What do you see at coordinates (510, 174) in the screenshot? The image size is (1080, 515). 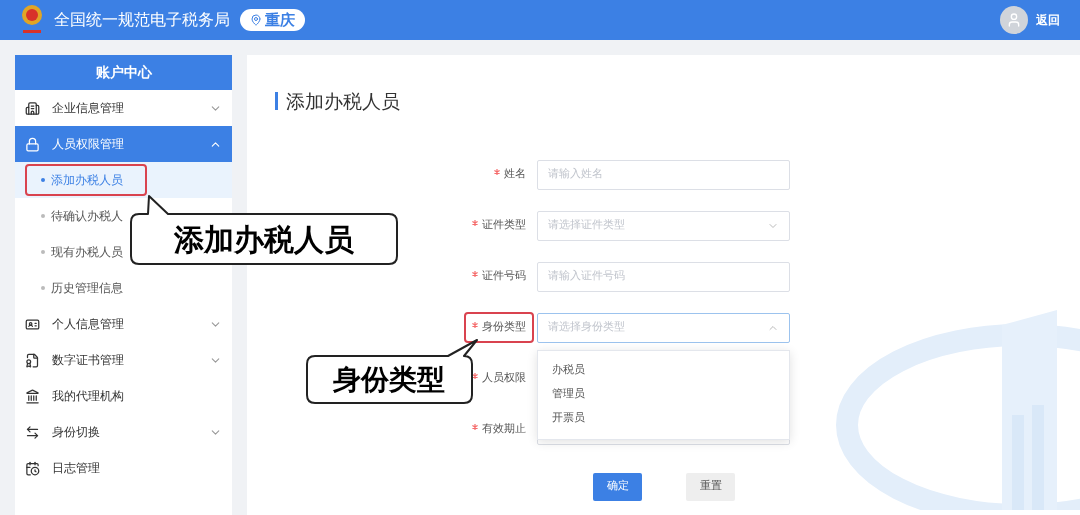 I see `field-label: 姓名` at bounding box center [510, 174].